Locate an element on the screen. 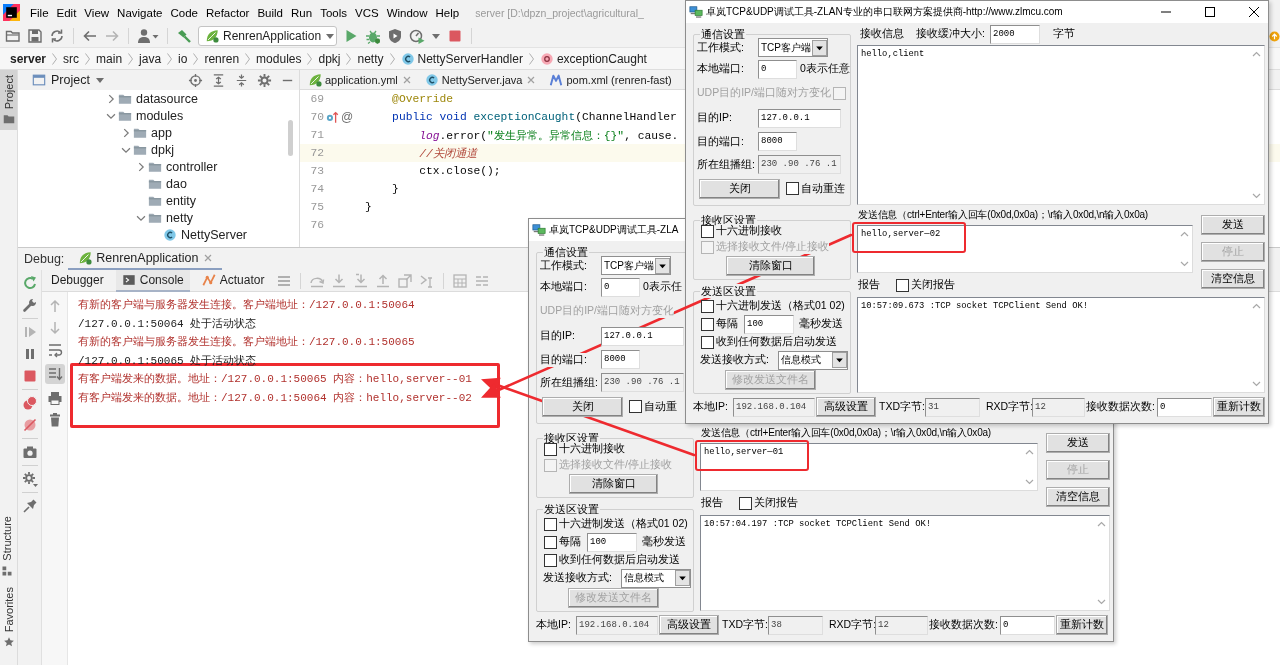  scrollbar is located at coordinates (290, 138).